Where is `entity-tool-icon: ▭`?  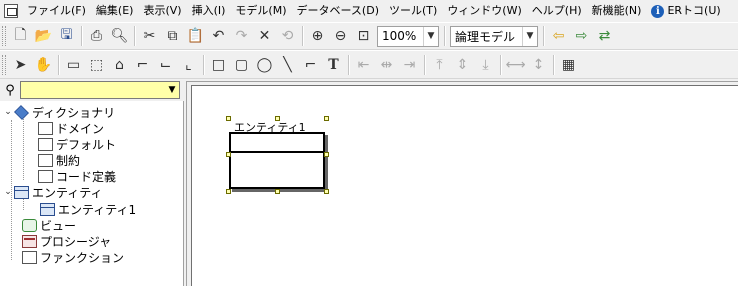 entity-tool-icon: ▭ is located at coordinates (73, 64).